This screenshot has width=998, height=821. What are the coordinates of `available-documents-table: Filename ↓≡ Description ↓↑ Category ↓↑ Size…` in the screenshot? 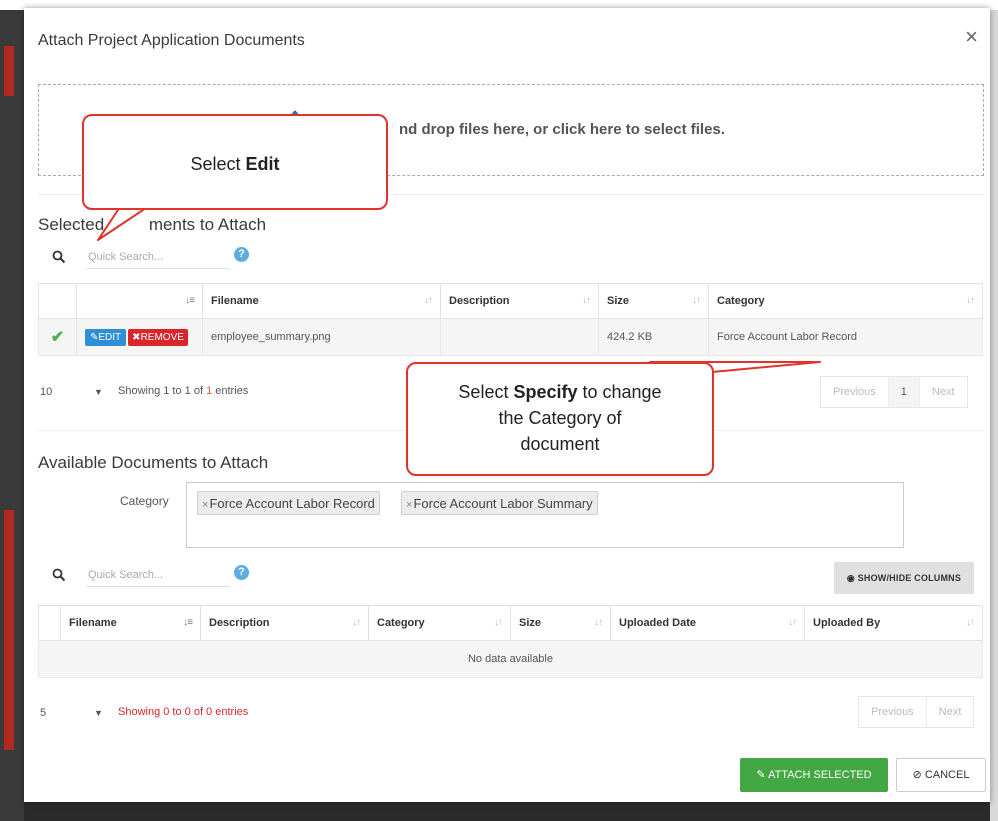 It's located at (510, 641).